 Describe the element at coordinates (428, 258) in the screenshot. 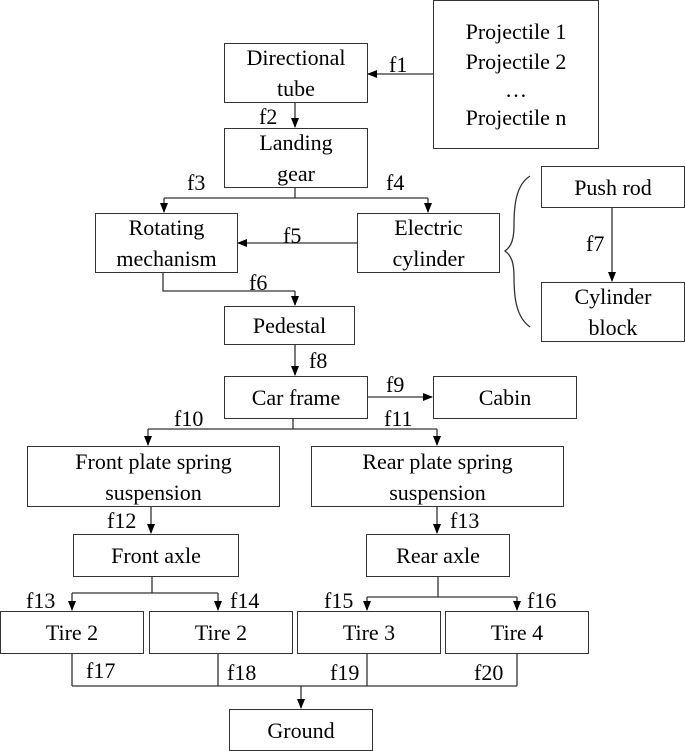

I see `node-line: cylinder` at that location.